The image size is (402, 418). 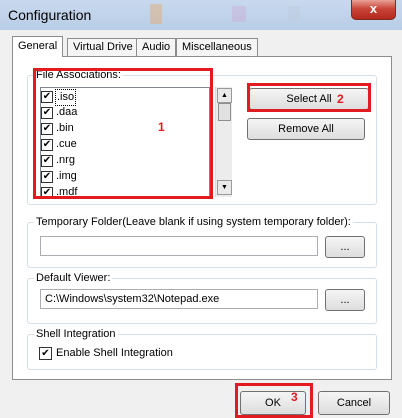 I want to click on scroll-up-button: ▲, so click(x=224, y=95).